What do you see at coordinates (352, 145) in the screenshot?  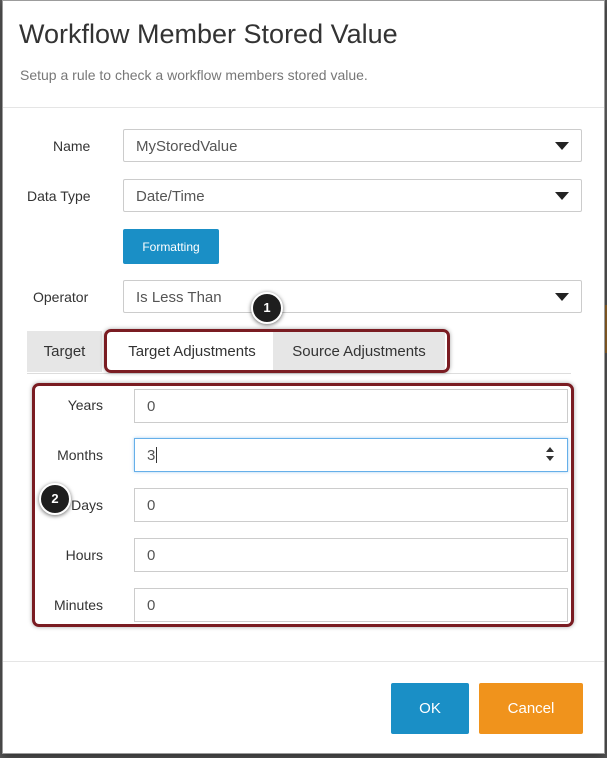 I see `name-select: MyStoredValue` at bounding box center [352, 145].